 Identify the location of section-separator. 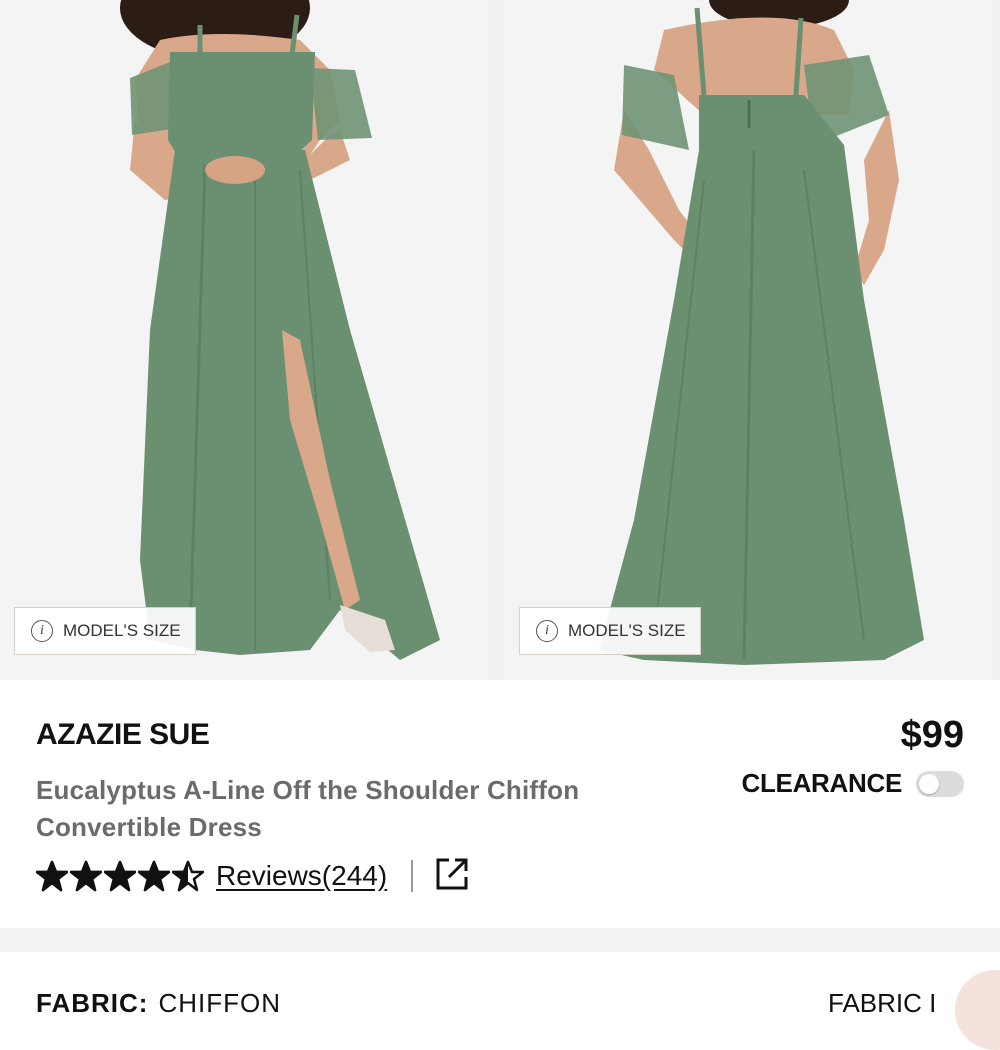
(500, 940).